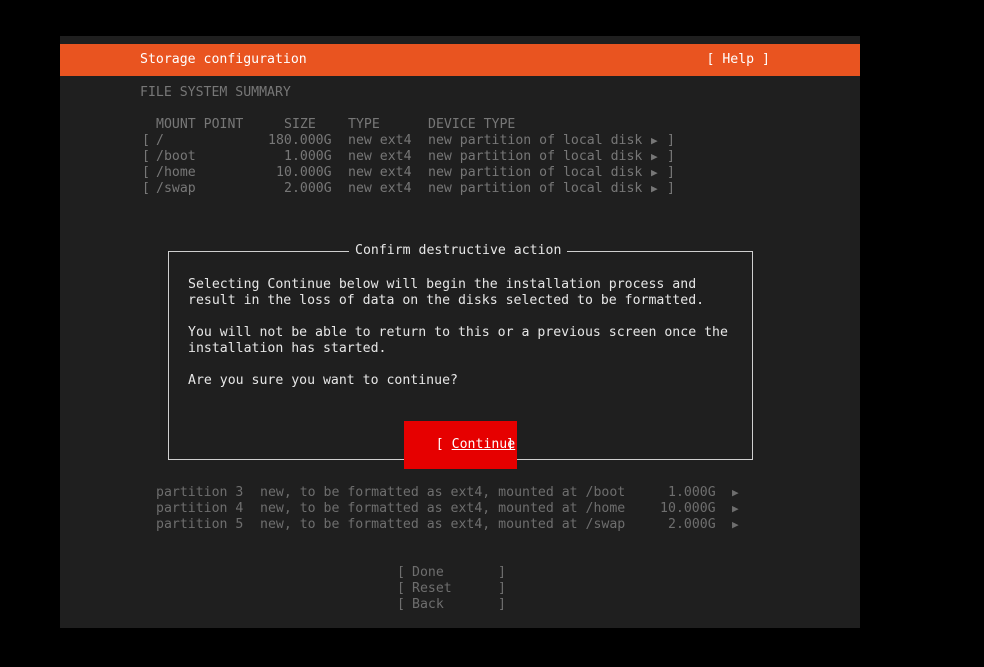 This screenshot has width=984, height=667. I want to click on col-device-type: DEVICE TYPE, so click(472, 124).